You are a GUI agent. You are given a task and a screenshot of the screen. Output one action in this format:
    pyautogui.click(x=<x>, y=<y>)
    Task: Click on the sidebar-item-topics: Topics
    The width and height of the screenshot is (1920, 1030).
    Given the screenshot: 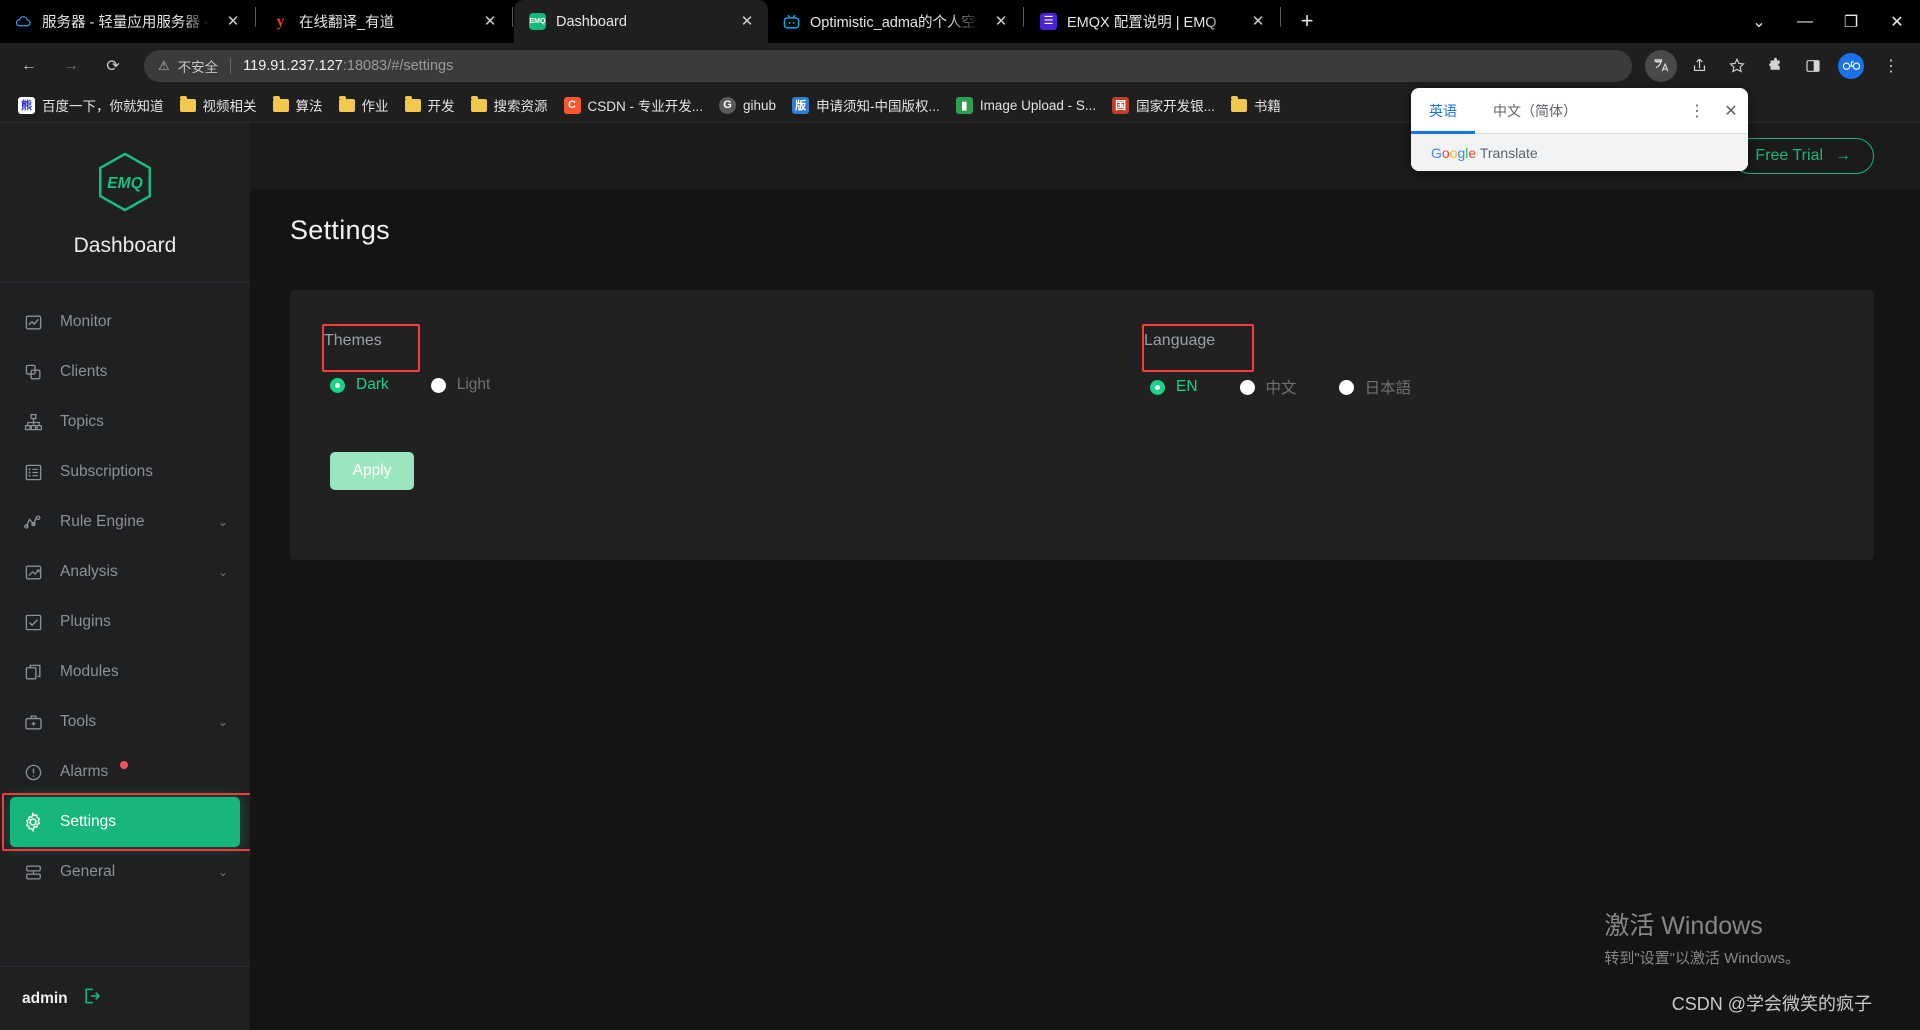 What is the action you would take?
    pyautogui.click(x=125, y=422)
    